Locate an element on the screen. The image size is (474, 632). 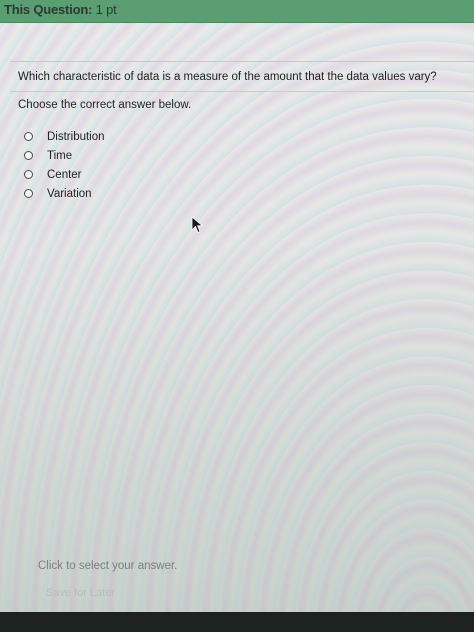
question-header: This Question: 1 pt is located at coordinates (237, 11).